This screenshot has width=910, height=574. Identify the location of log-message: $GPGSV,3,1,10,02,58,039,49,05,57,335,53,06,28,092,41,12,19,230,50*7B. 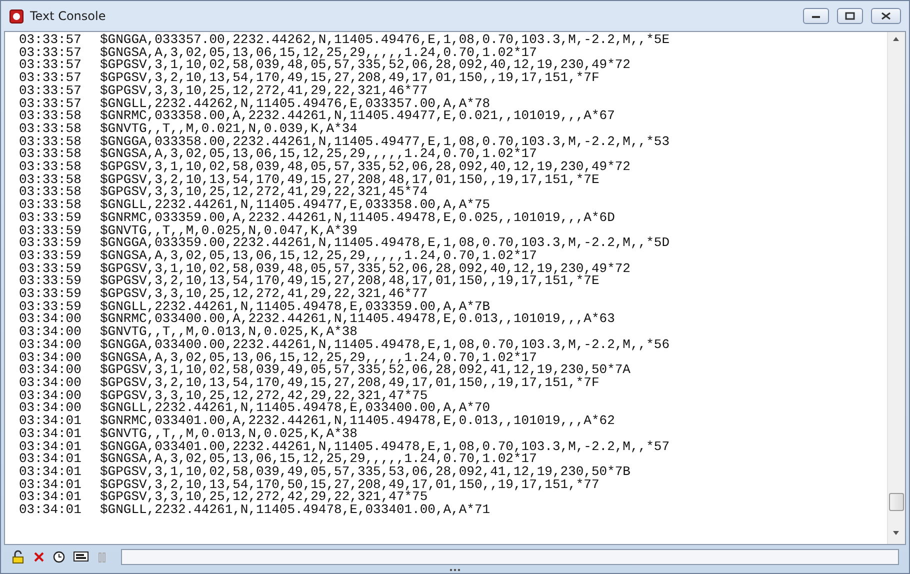
(365, 472).